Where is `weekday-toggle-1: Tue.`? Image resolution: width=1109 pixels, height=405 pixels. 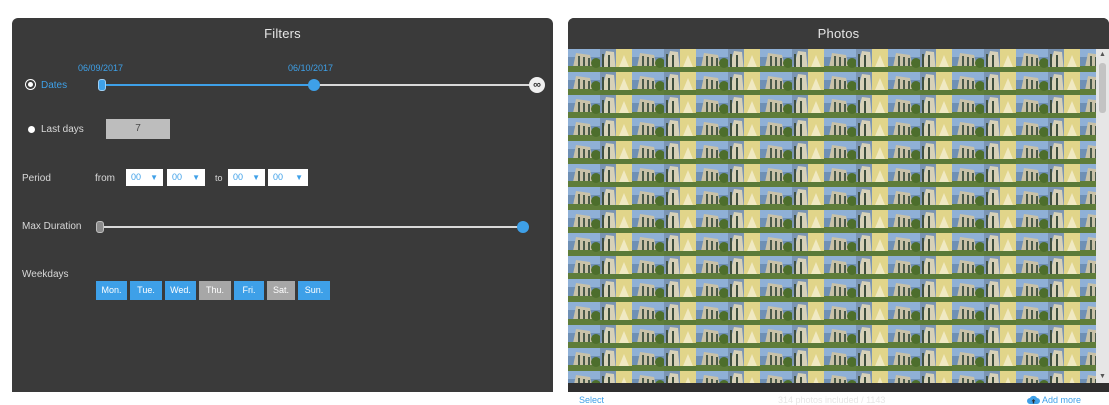
weekday-toggle-1: Tue. is located at coordinates (146, 290).